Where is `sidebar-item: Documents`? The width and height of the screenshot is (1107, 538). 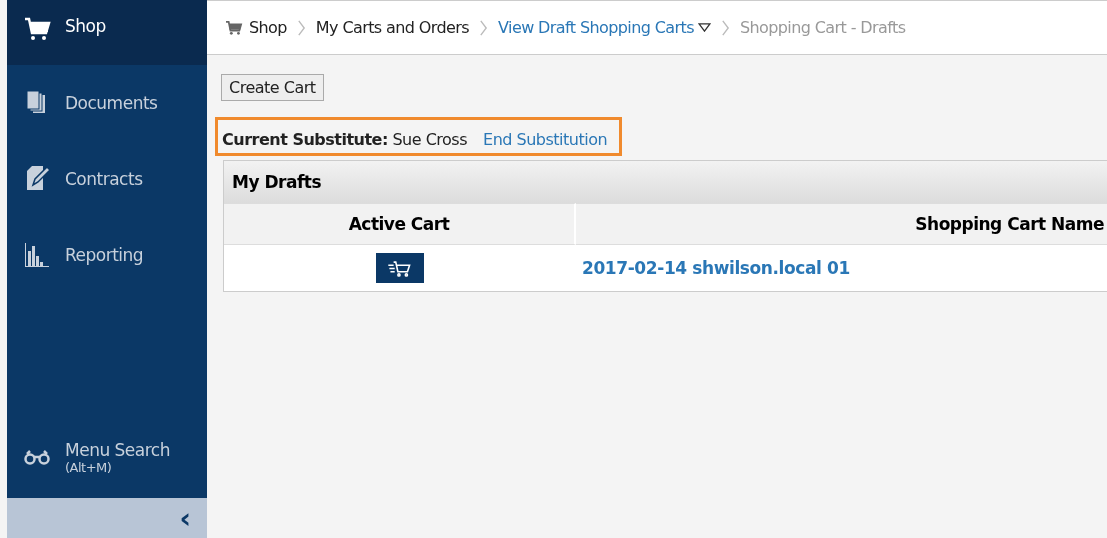
sidebar-item: Documents is located at coordinates (107, 103).